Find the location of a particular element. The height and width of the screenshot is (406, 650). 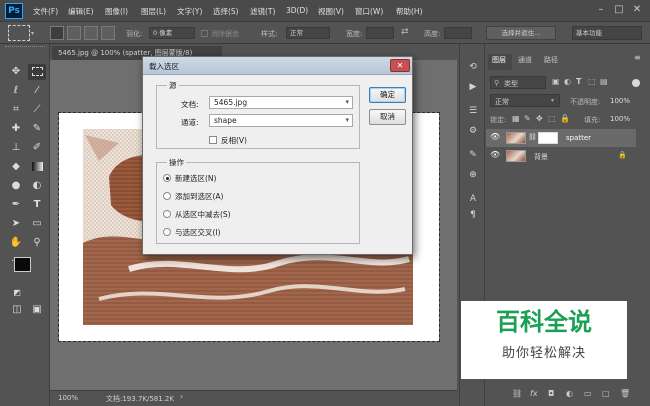

lock-position-icon: ✥ is located at coordinates (539, 118).